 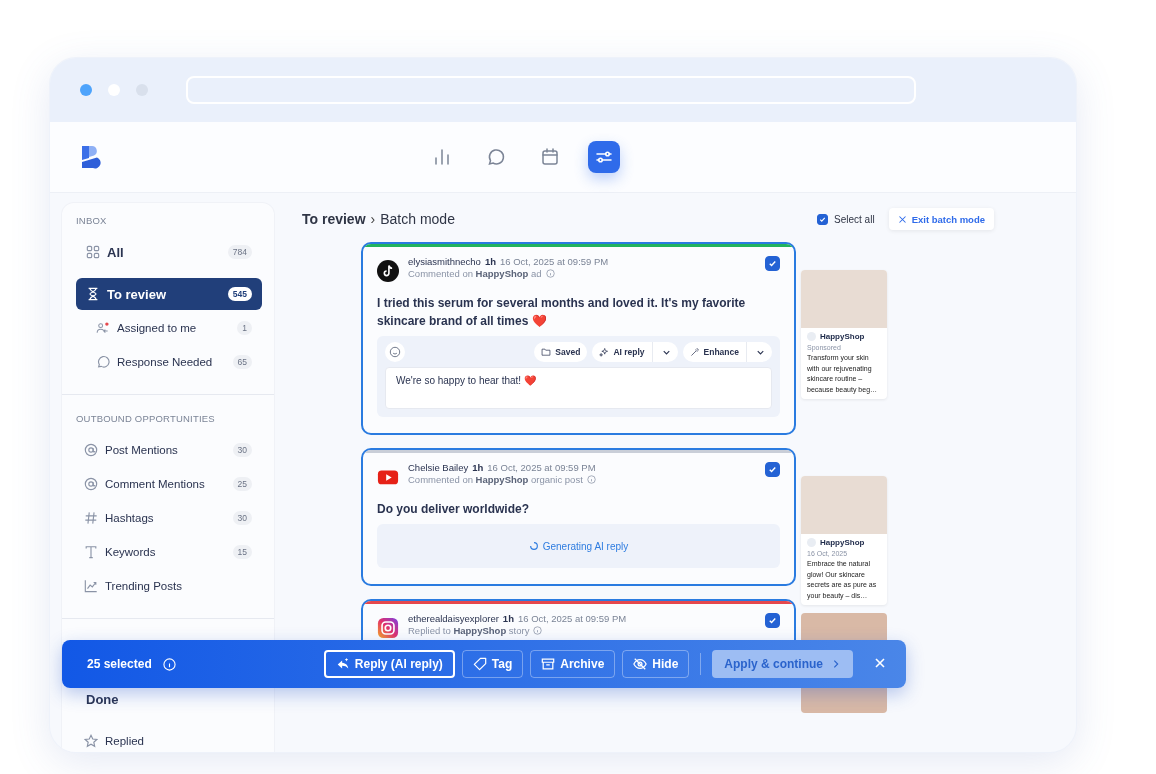 I want to click on spinner-icon, so click(x=533, y=546).